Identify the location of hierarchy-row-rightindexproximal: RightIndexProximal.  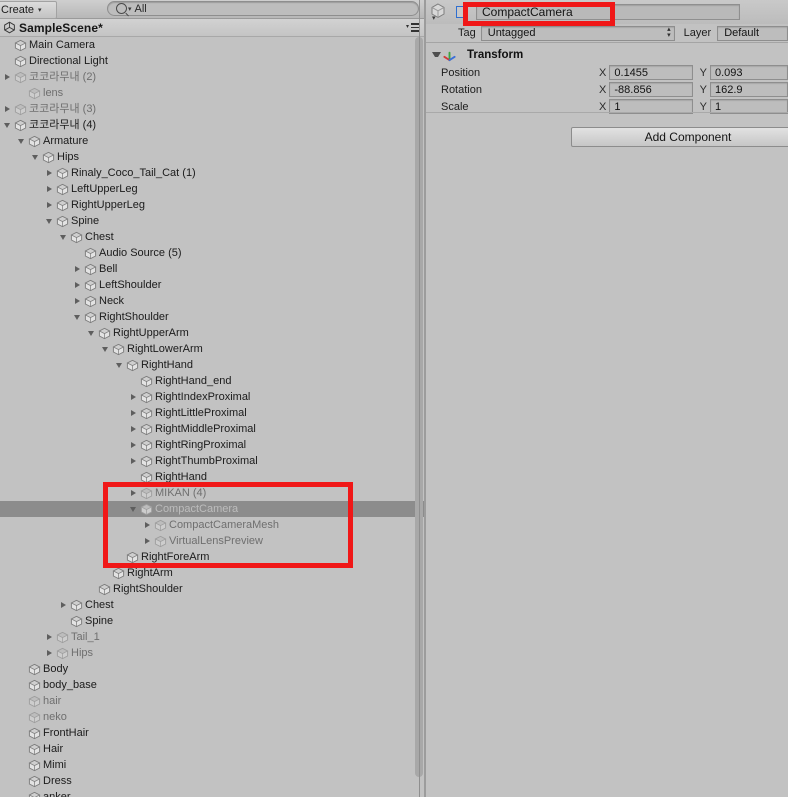
(213, 397).